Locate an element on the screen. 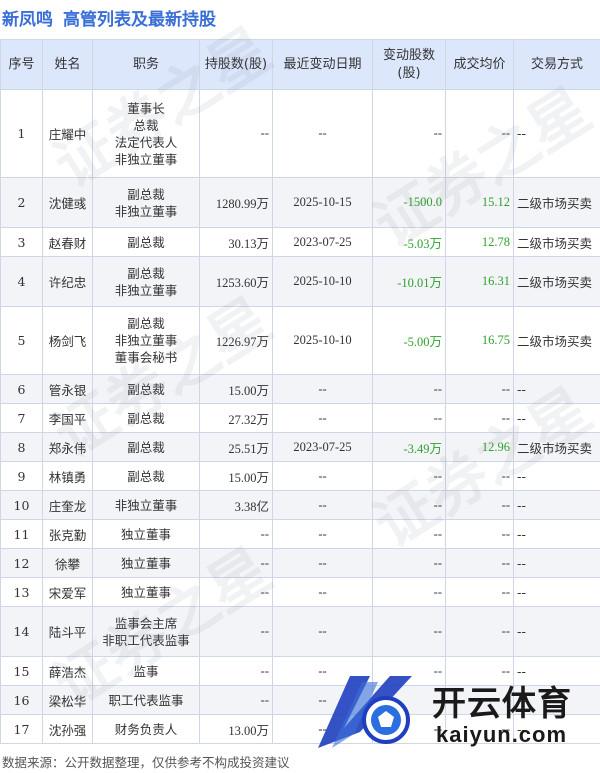 The width and height of the screenshot is (600, 773). cell-name: 徐攀 is located at coordinates (67, 563).